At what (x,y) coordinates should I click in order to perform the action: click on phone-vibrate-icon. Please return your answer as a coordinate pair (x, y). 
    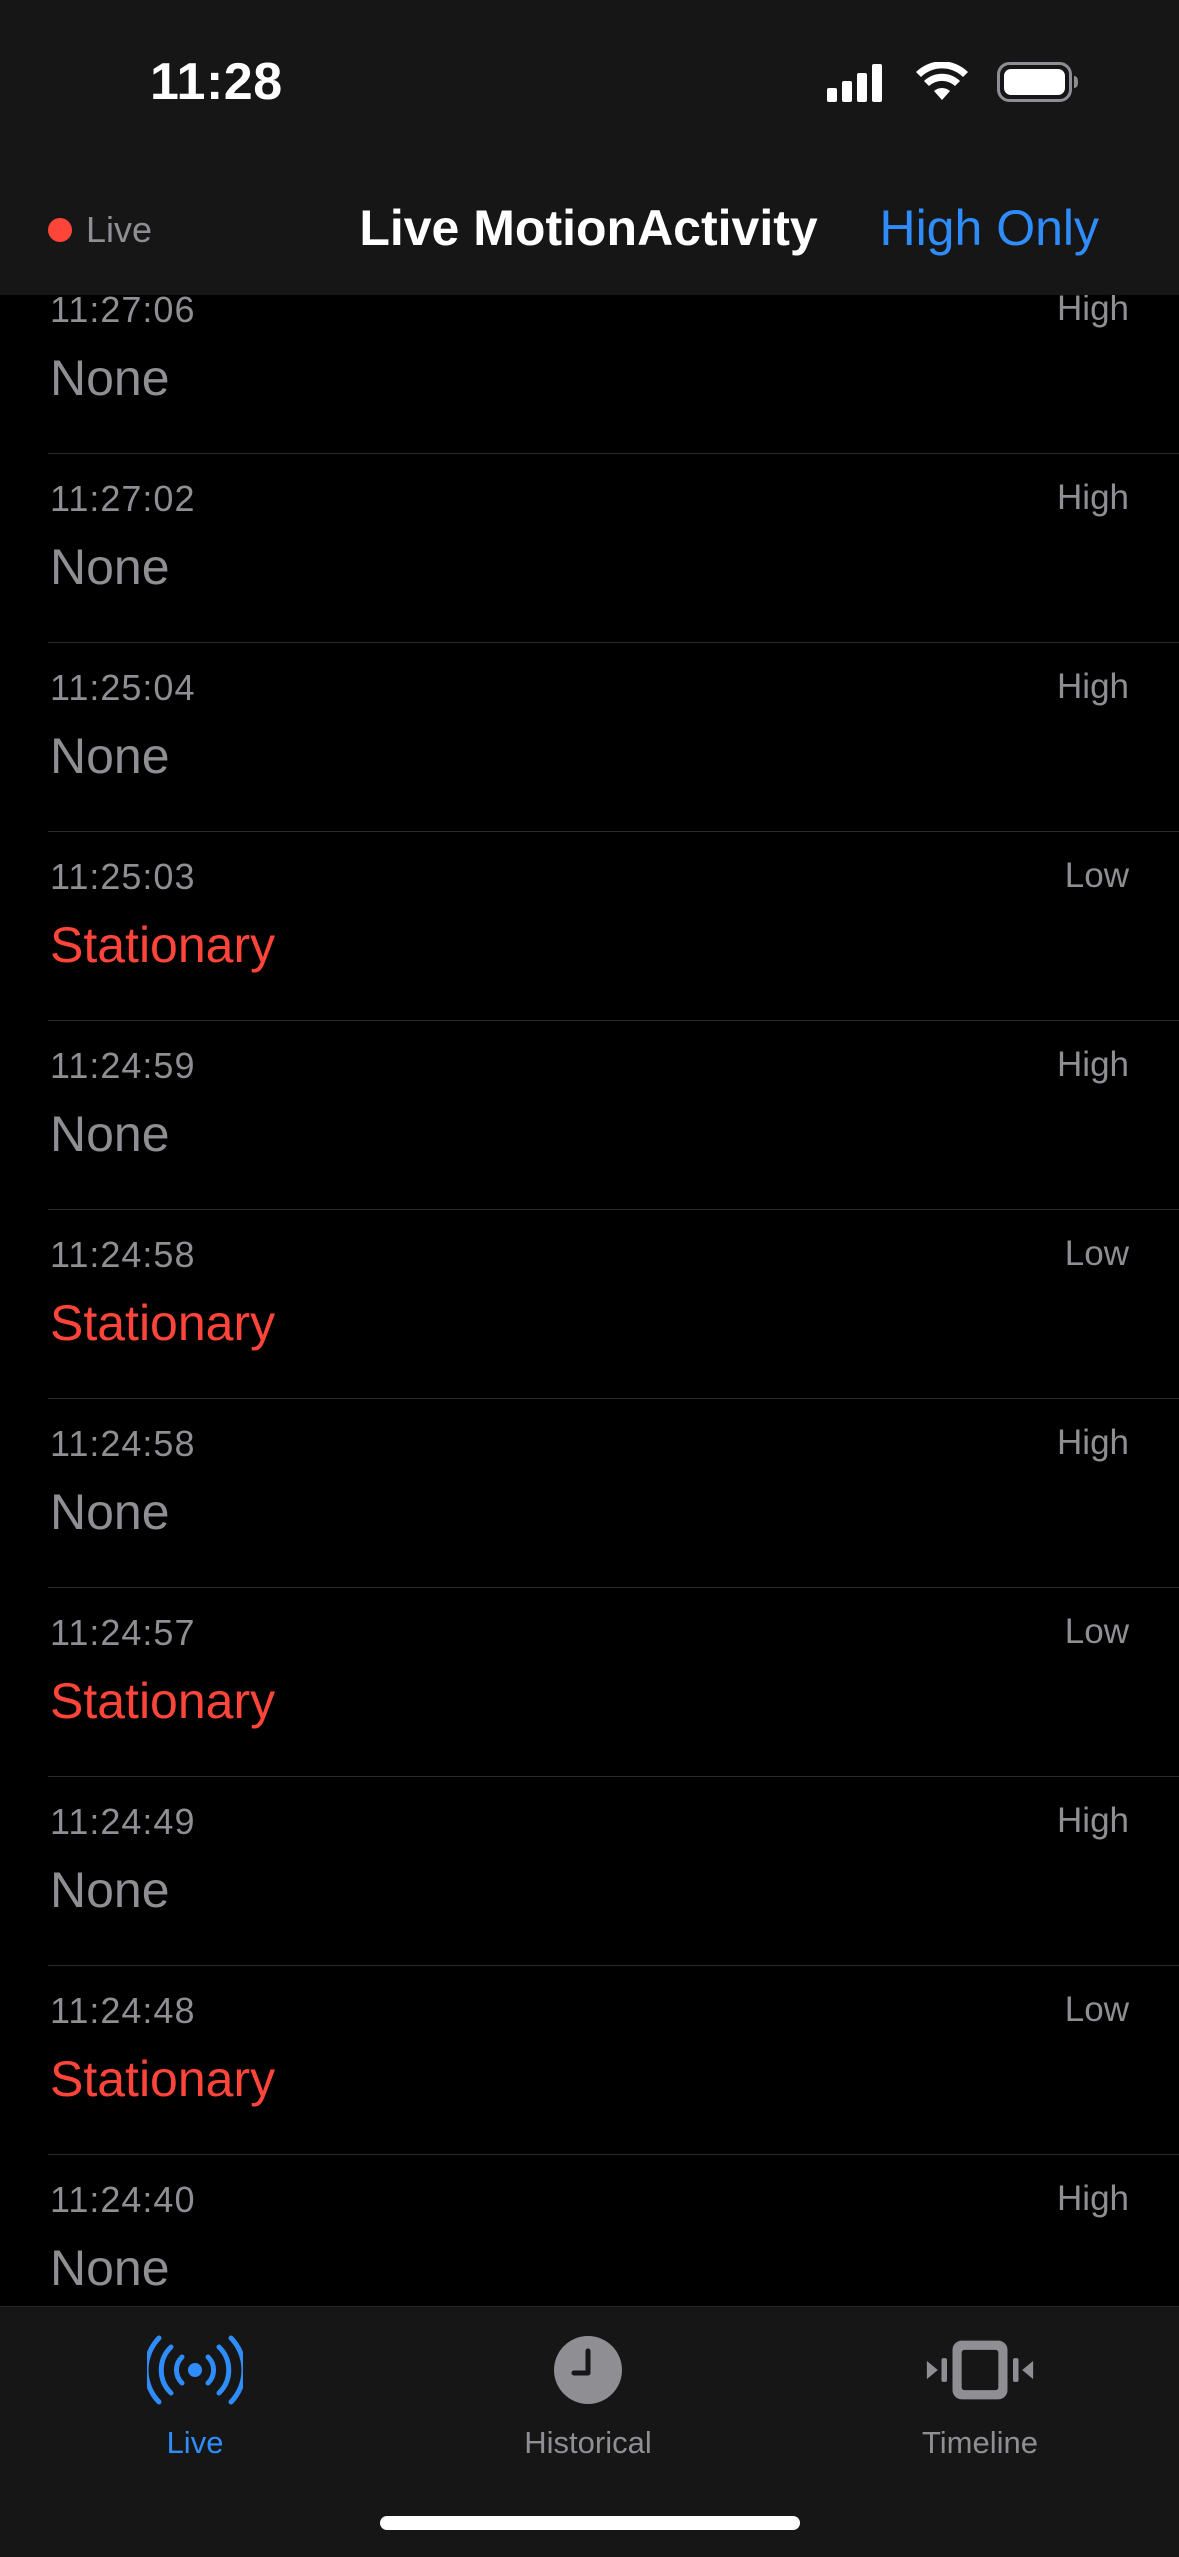
    Looking at the image, I should click on (980, 2370).